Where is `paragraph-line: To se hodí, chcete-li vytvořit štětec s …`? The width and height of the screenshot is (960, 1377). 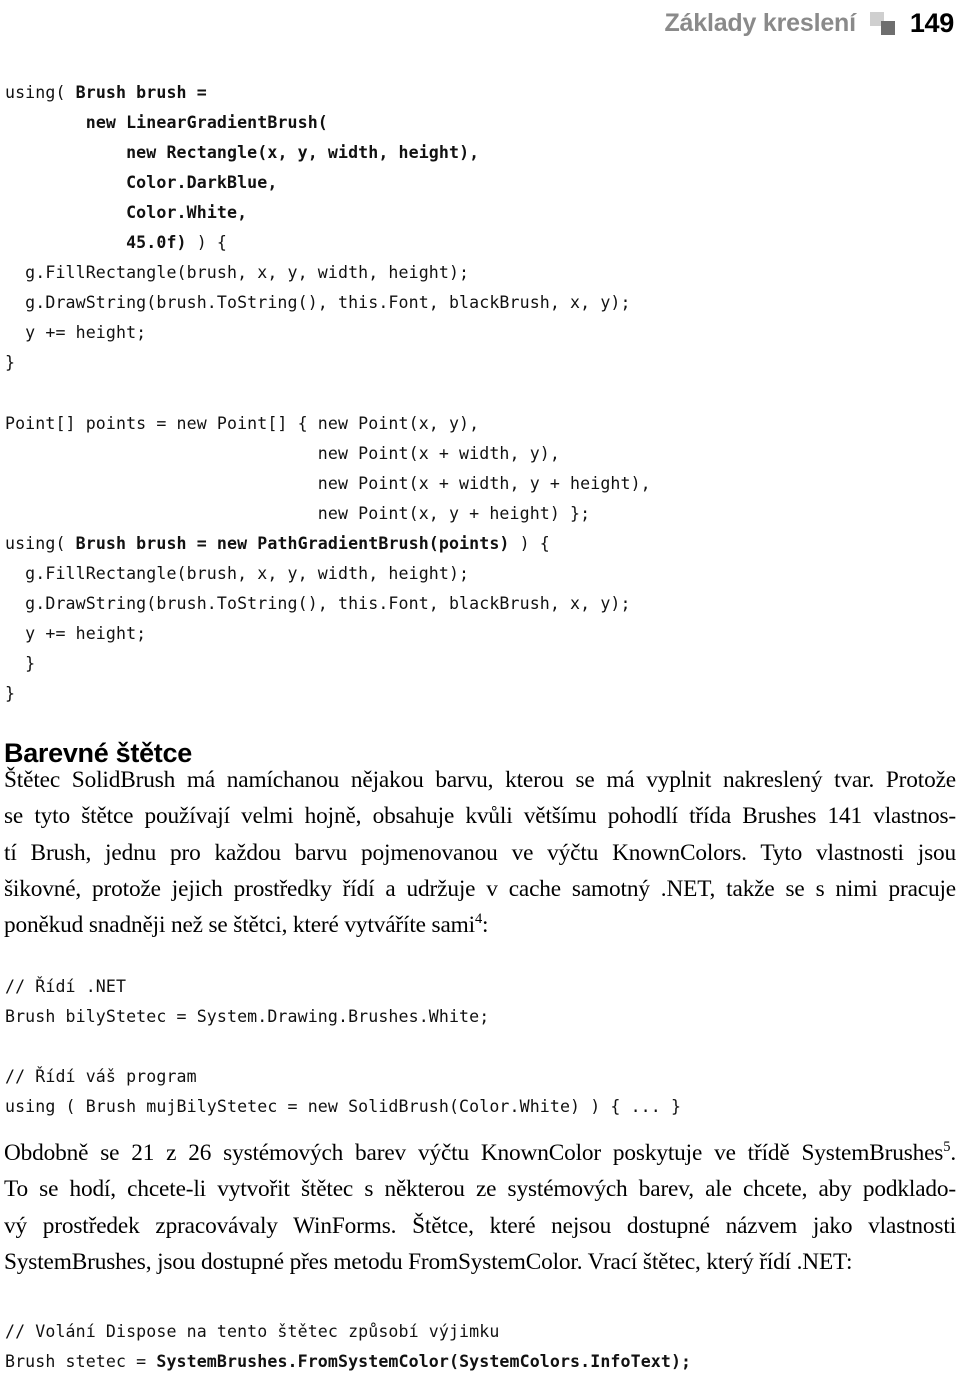 paragraph-line: To se hodí, chcete-li vytvořit štětec s … is located at coordinates (480, 1189).